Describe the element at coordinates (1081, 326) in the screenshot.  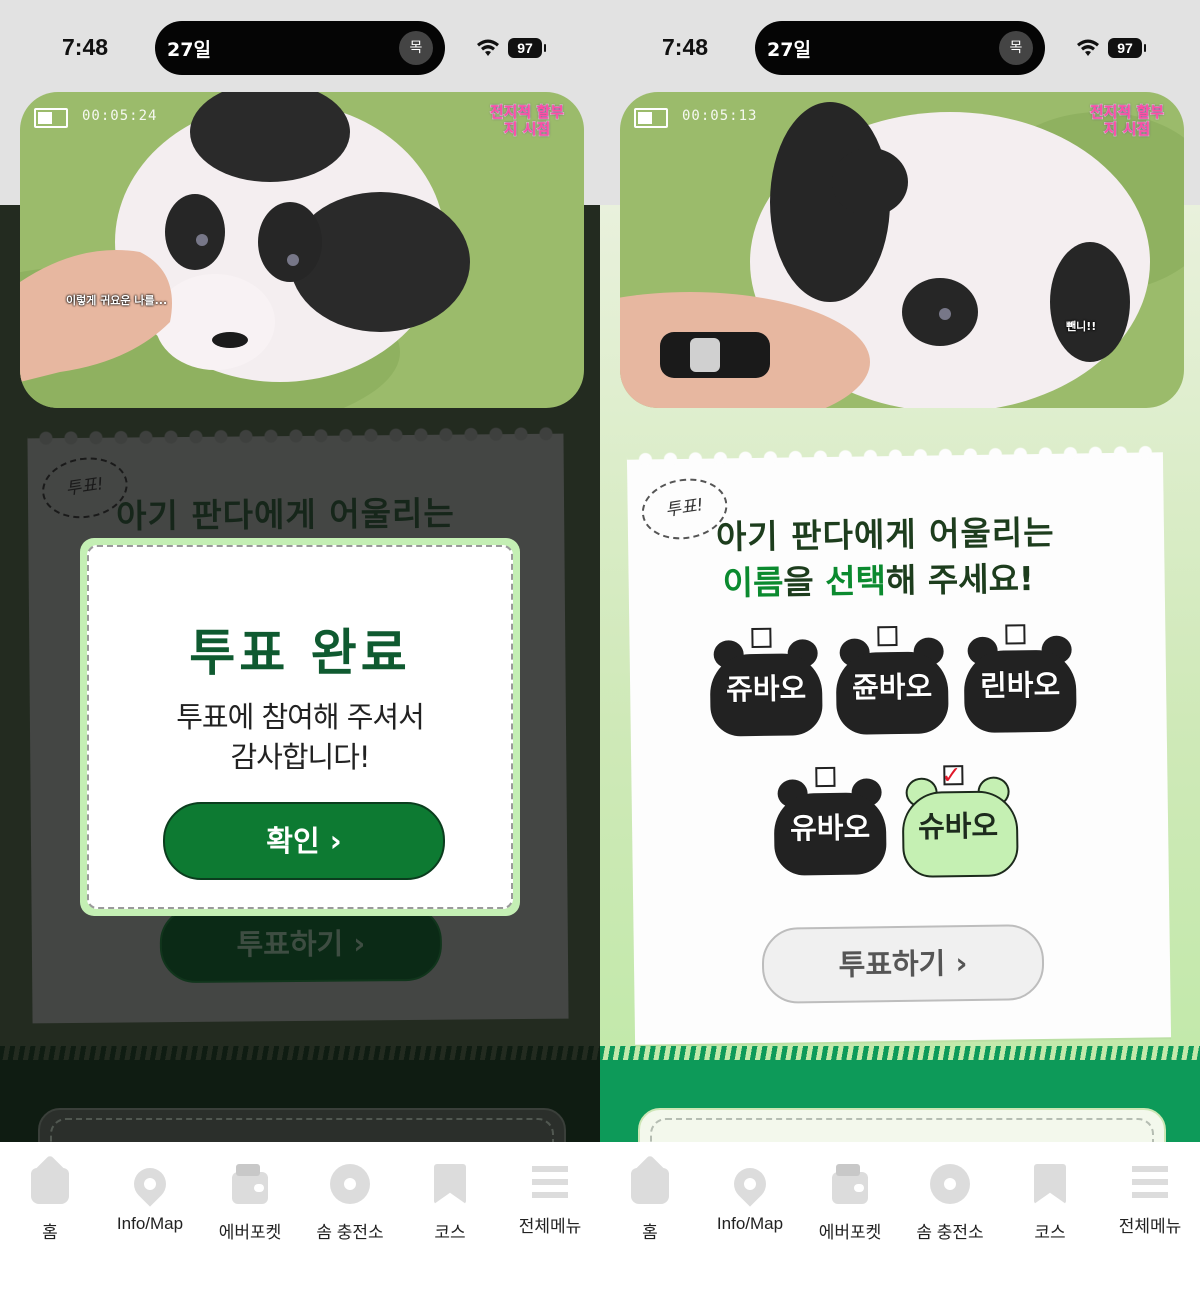
I see `video-subtitle: 뺀니!!` at that location.